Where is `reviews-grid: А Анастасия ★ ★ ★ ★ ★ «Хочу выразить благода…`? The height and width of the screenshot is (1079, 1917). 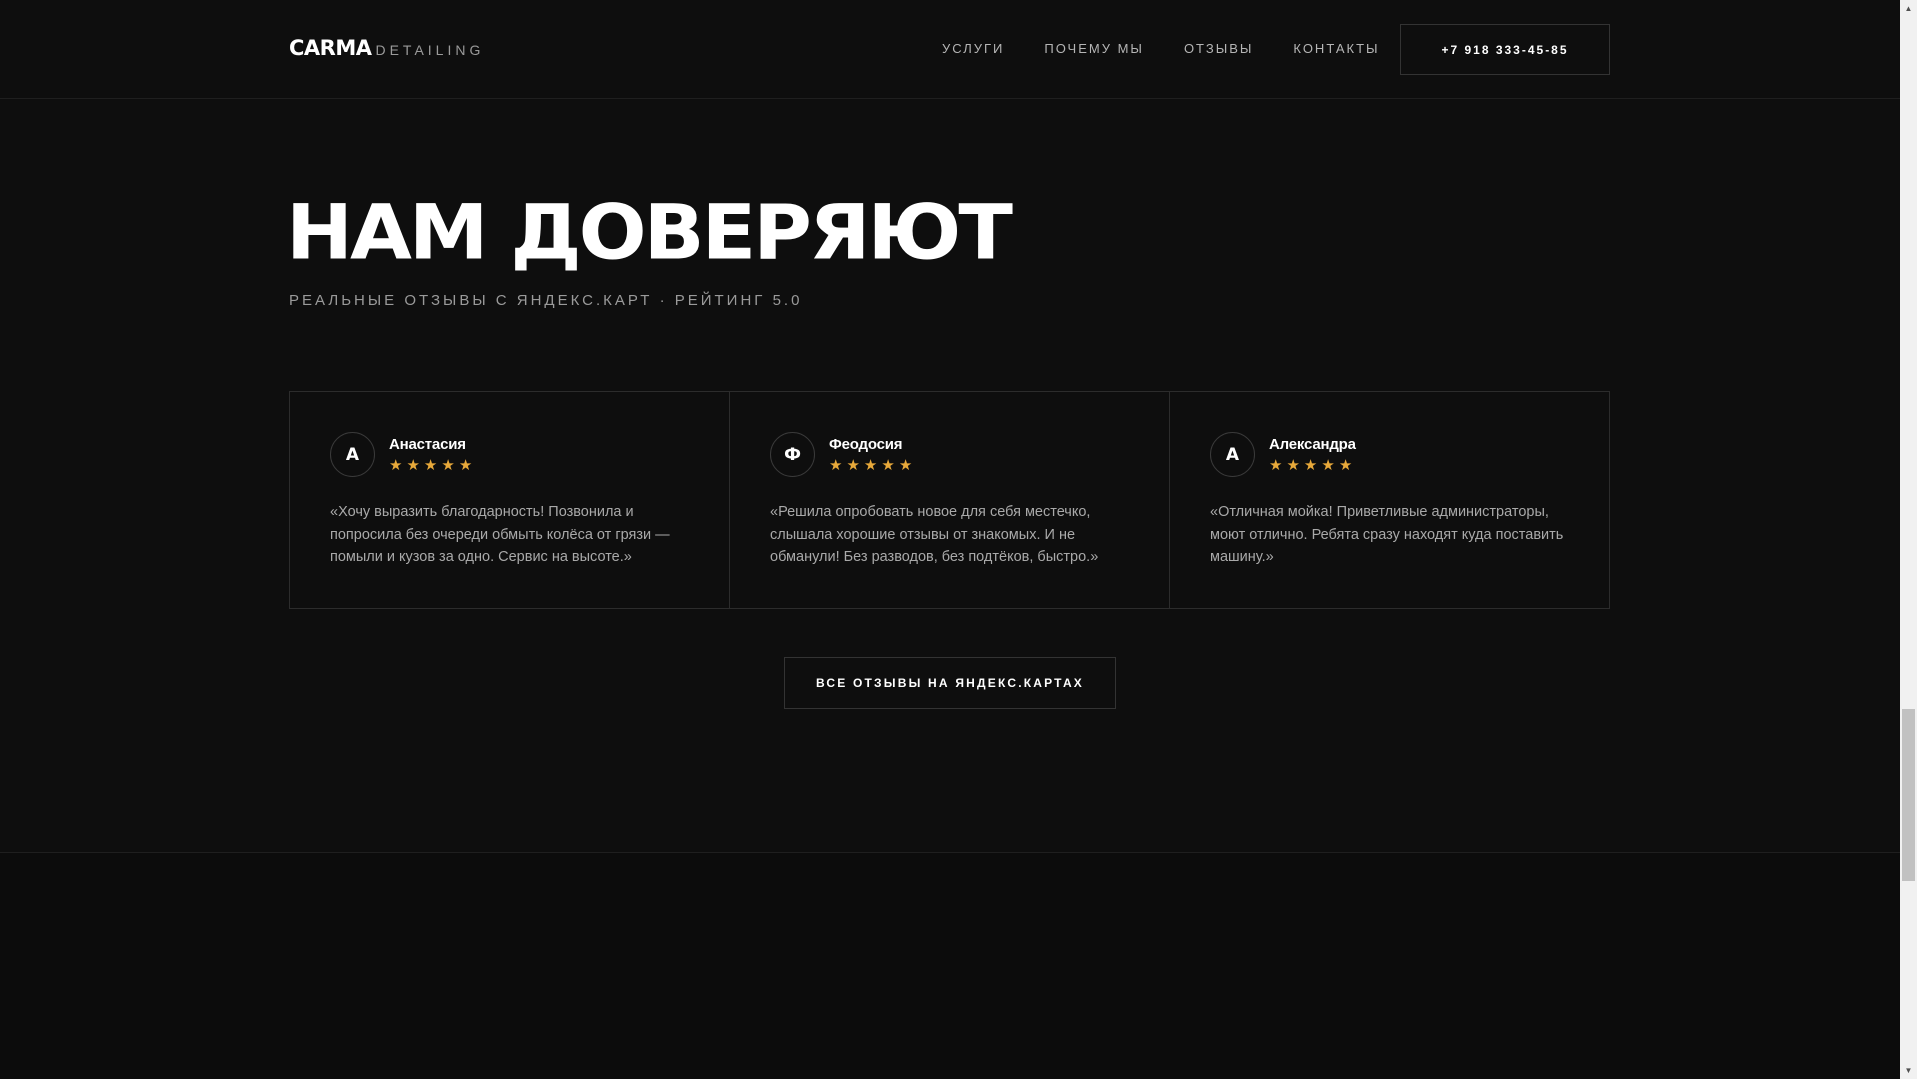 reviews-grid: А Анастасия ★ ★ ★ ★ ★ «Хочу выразить благода… is located at coordinates (949, 500).